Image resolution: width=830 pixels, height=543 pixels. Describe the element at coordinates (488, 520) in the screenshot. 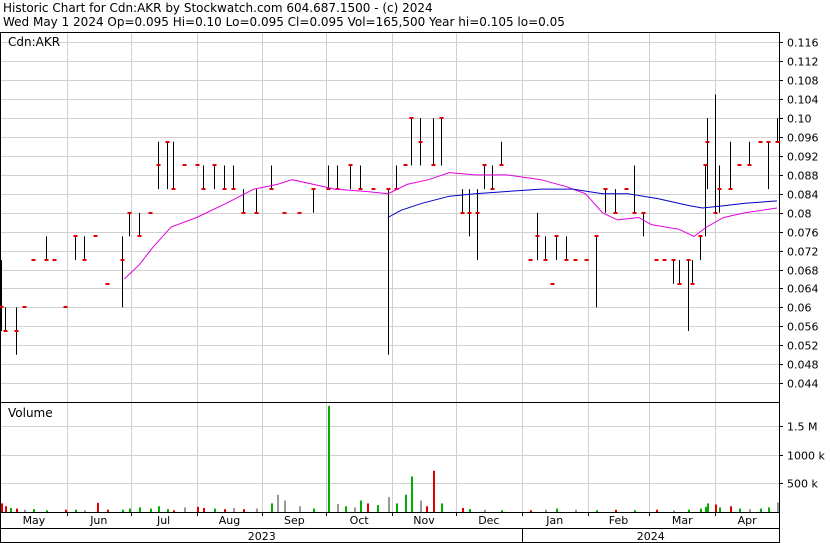

I see `month-label: Dec` at that location.